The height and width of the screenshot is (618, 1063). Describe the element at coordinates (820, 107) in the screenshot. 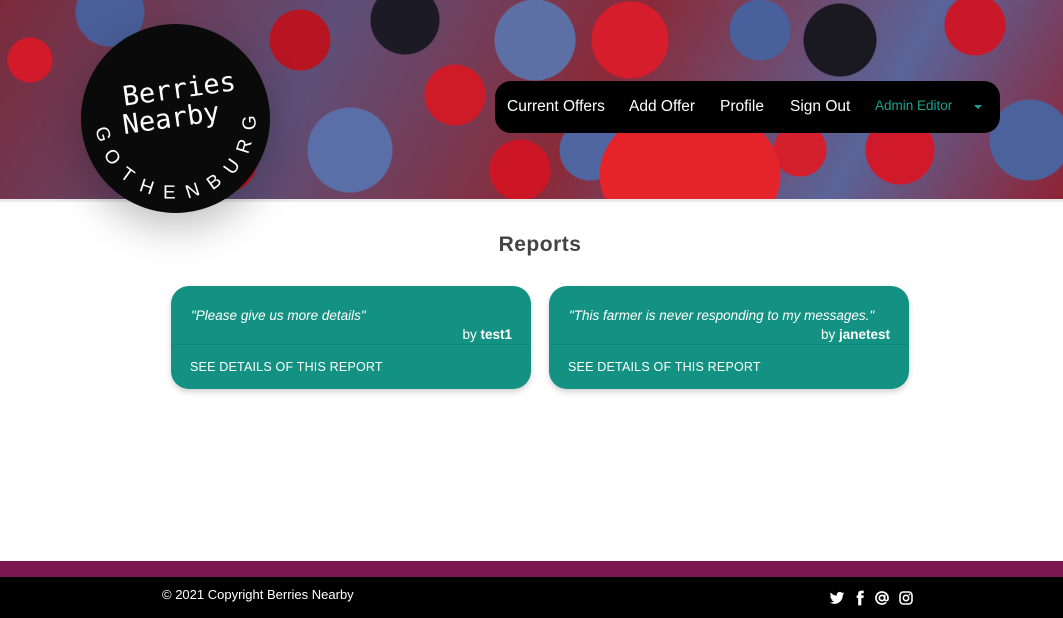

I see `nav-sign-out: Sign Out` at that location.